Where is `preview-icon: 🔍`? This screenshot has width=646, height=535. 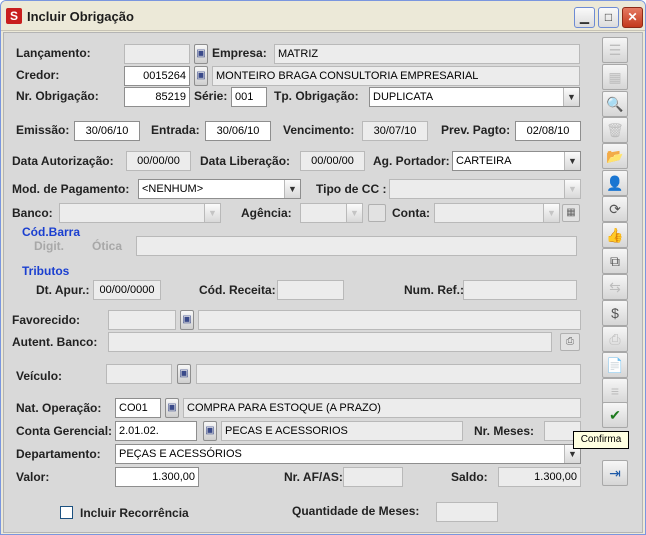 preview-icon: 🔍 is located at coordinates (615, 104).